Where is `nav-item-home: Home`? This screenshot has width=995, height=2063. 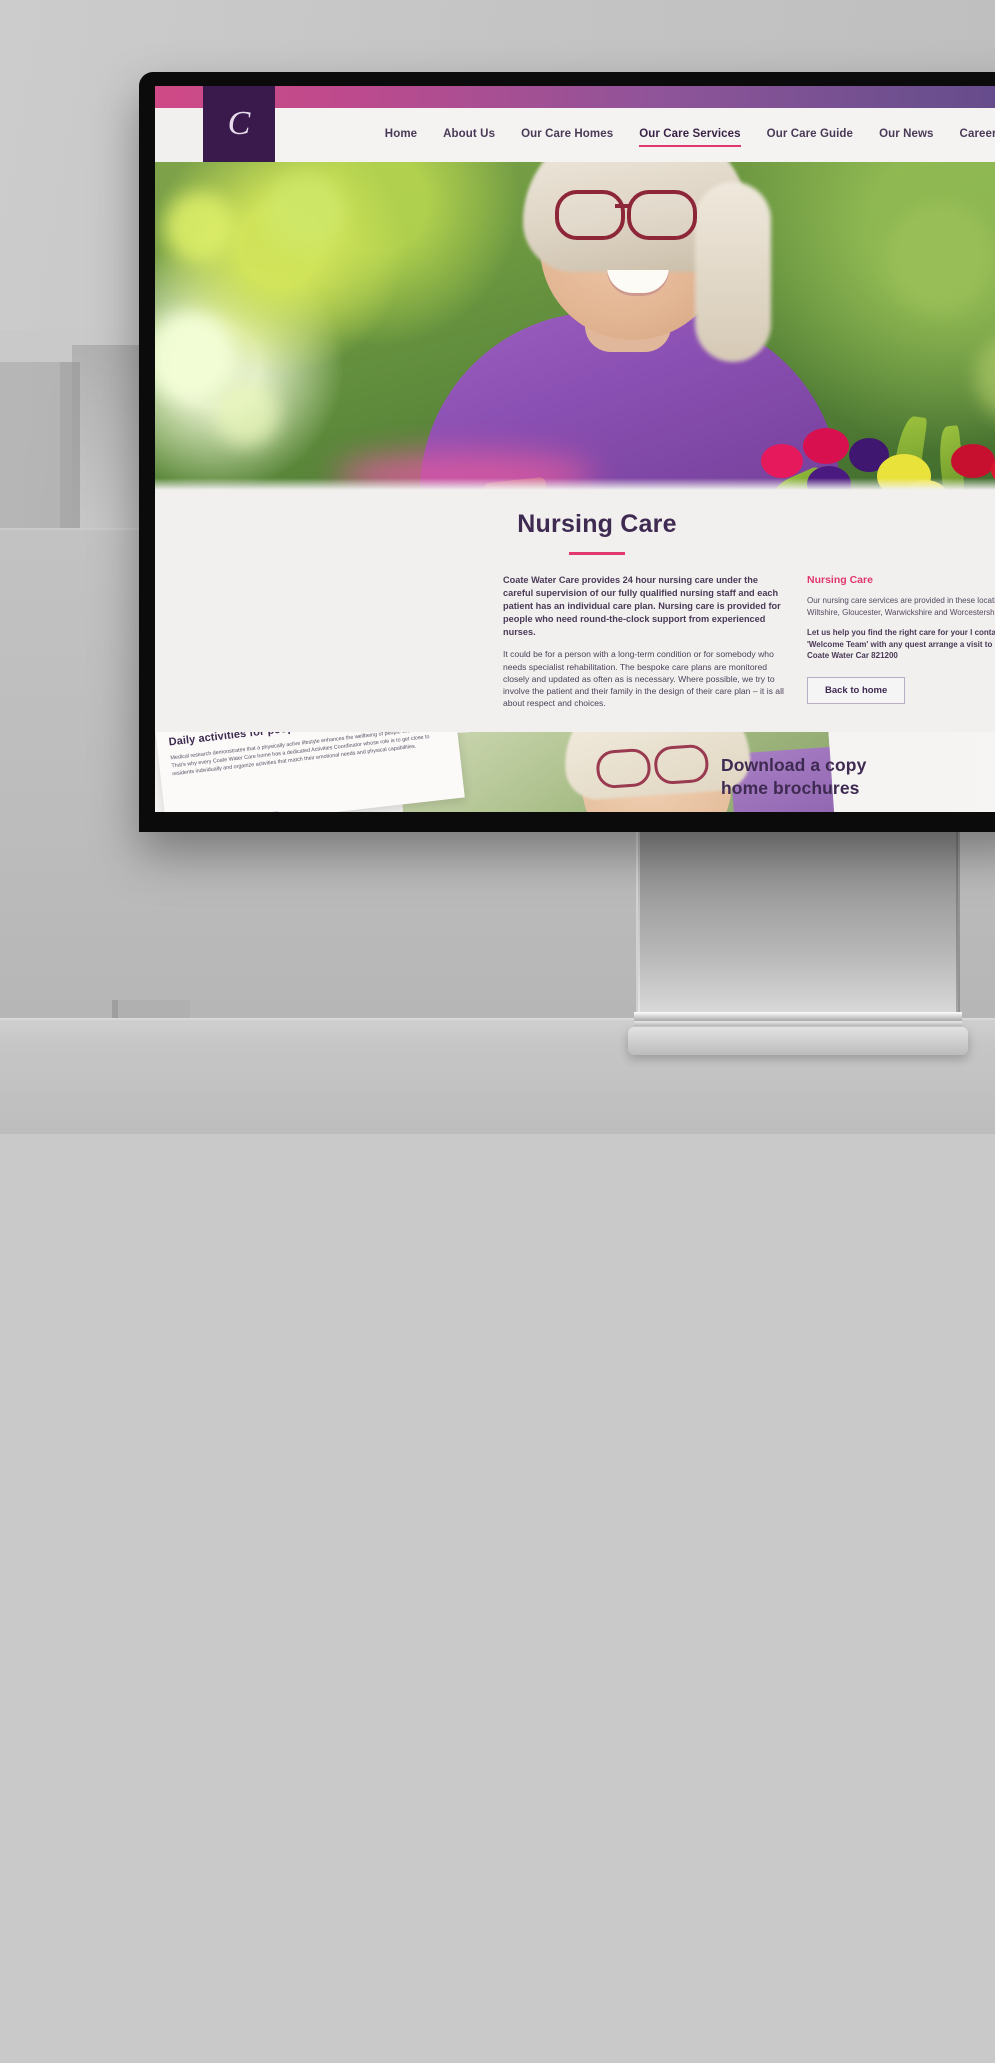
nav-item-home: Home is located at coordinates (401, 135).